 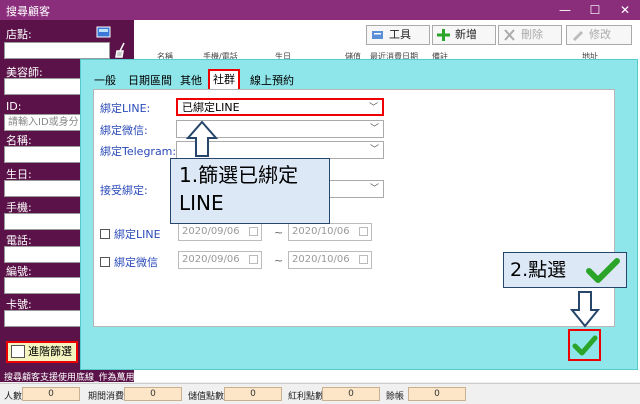 What do you see at coordinates (124, 190) in the screenshot?
I see `accept-bind-label: 接受綁定:` at bounding box center [124, 190].